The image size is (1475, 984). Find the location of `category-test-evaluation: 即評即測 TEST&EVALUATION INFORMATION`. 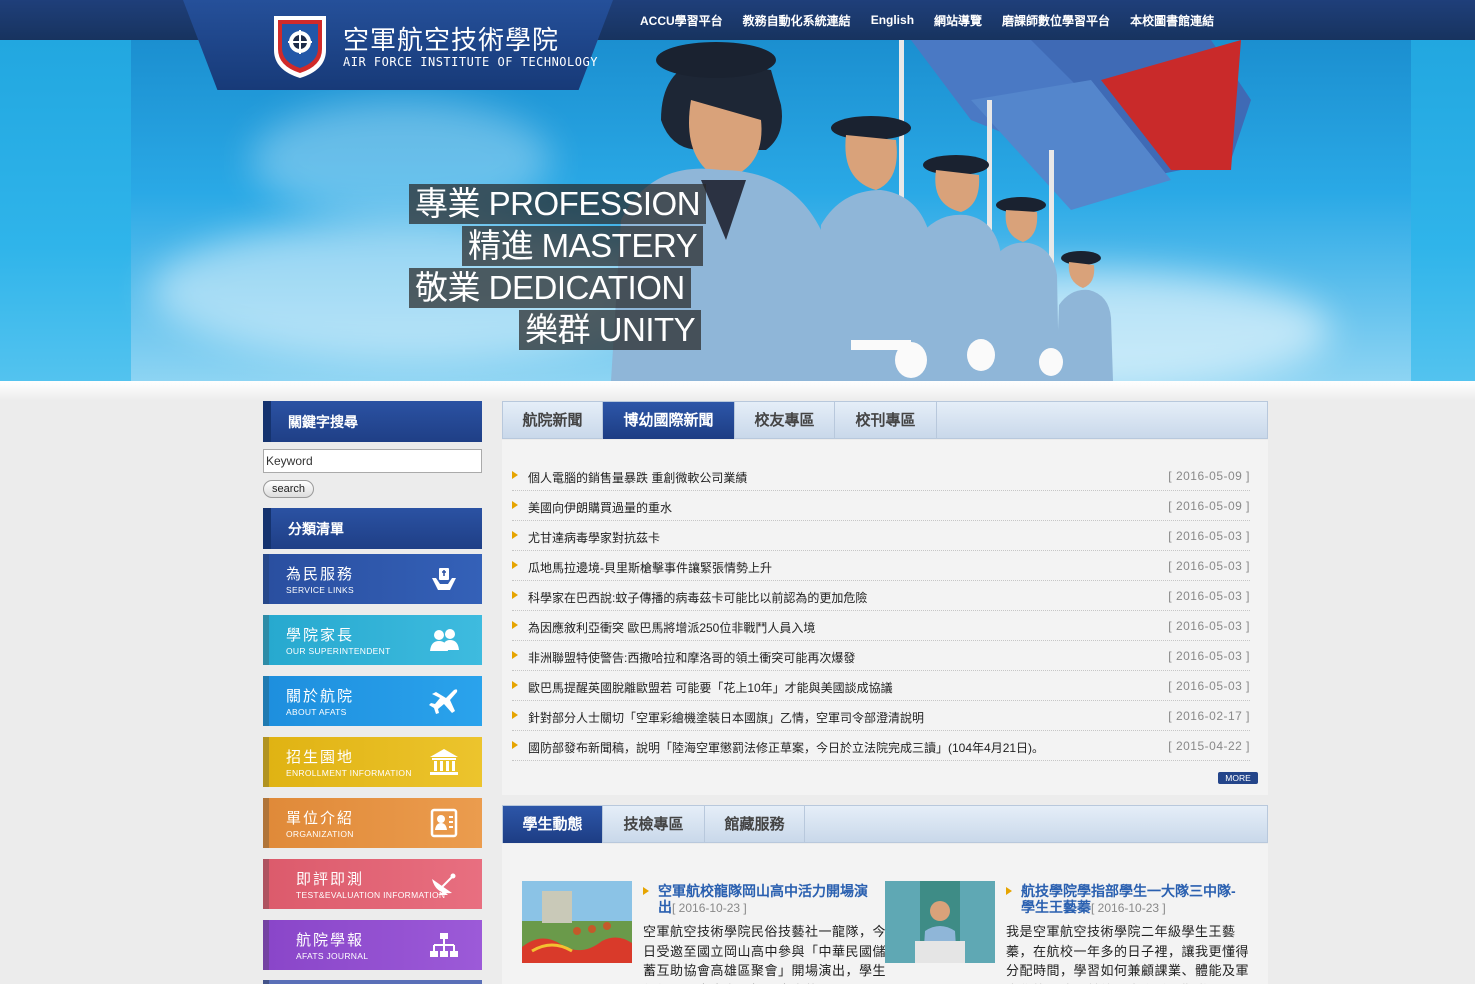

category-test-evaluation: 即評即測 TEST&EVALUATION INFORMATION is located at coordinates (372, 884).